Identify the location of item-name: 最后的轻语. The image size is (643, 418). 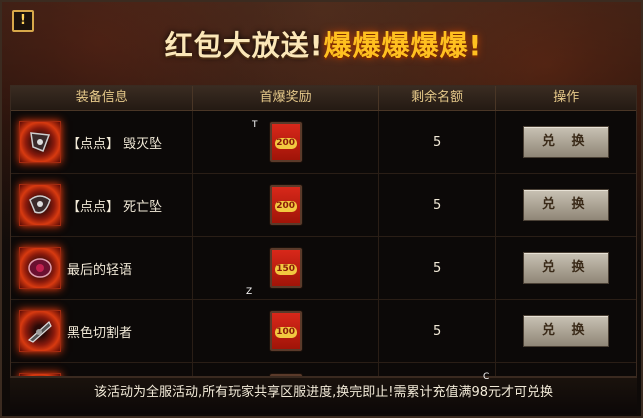
(100, 270).